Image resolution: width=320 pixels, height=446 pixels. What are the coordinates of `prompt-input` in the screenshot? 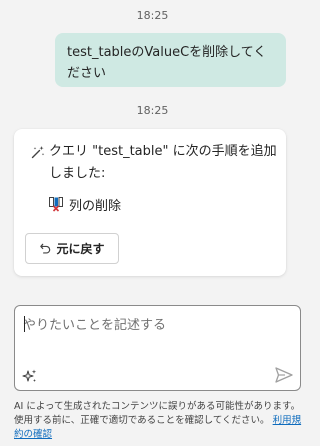 It's located at (157, 339).